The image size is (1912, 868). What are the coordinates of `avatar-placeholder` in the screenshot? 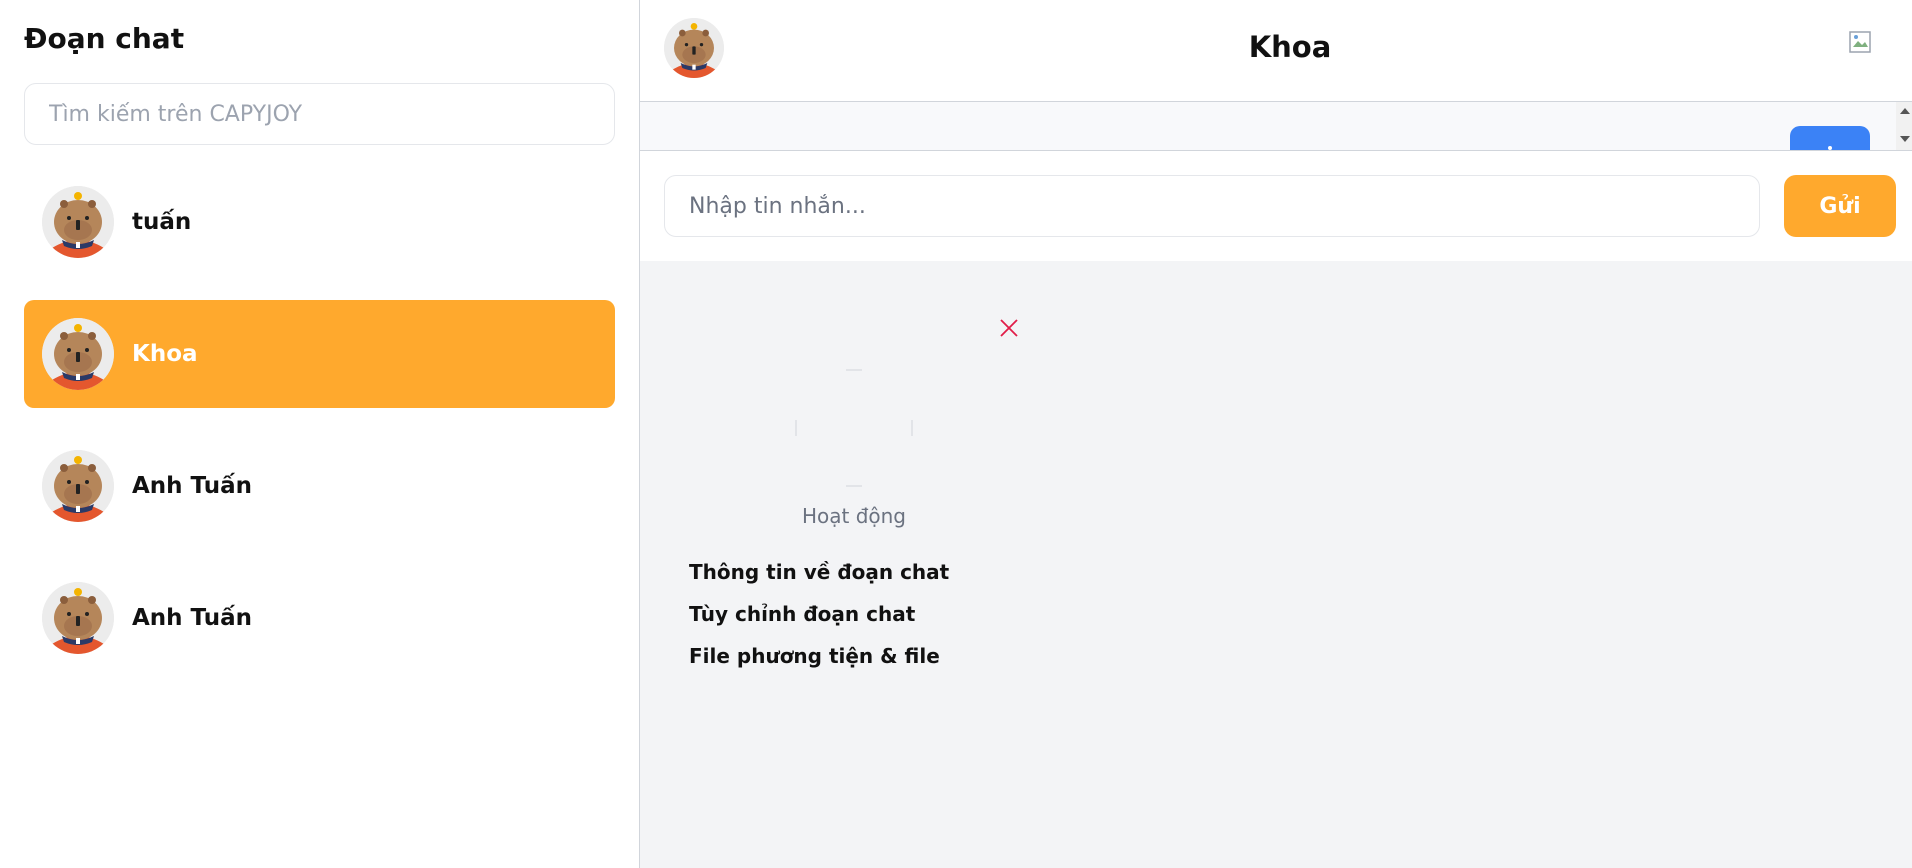 It's located at (854, 428).